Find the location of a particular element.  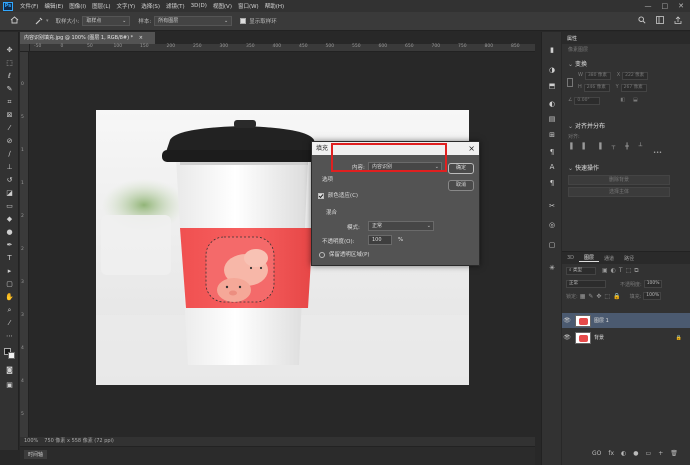

zoom-level: 100% is located at coordinates (31, 441).